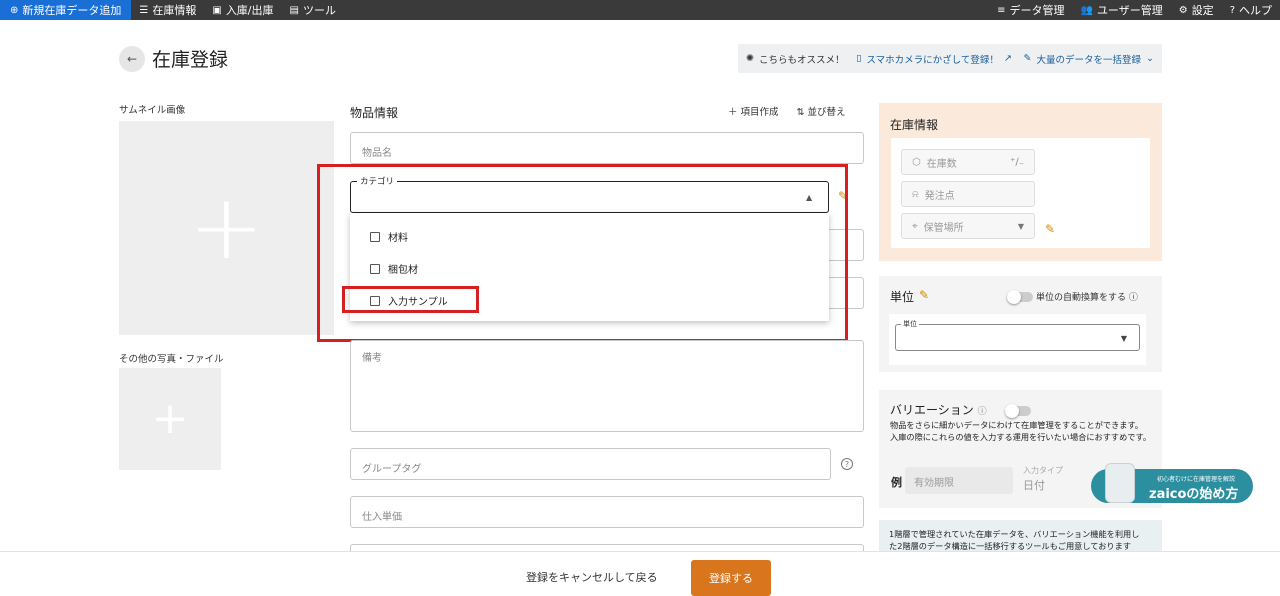  Describe the element at coordinates (392, 469) in the screenshot. I see `group-tag-placeholder: グループタグ` at that location.